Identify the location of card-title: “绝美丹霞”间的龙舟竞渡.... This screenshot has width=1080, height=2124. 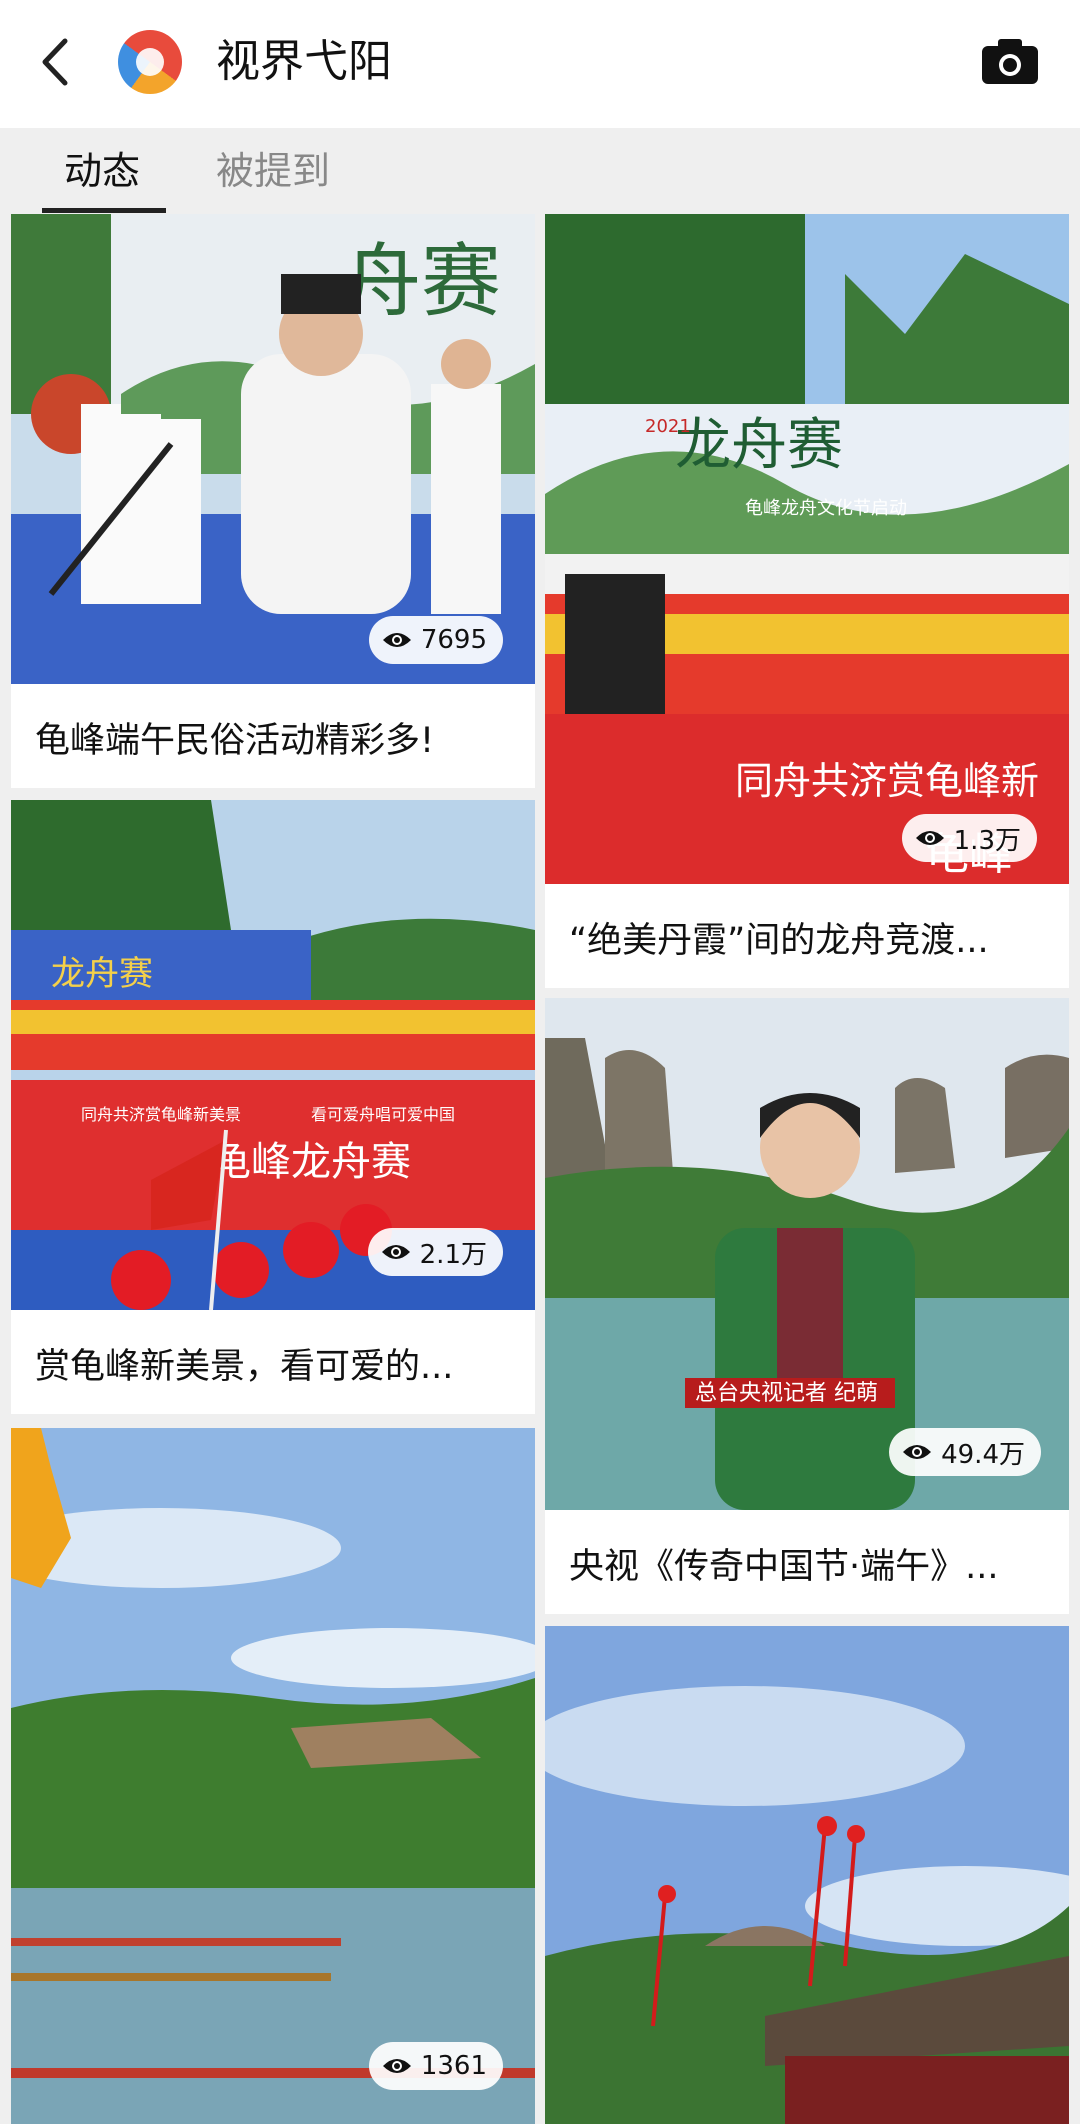
(779, 941).